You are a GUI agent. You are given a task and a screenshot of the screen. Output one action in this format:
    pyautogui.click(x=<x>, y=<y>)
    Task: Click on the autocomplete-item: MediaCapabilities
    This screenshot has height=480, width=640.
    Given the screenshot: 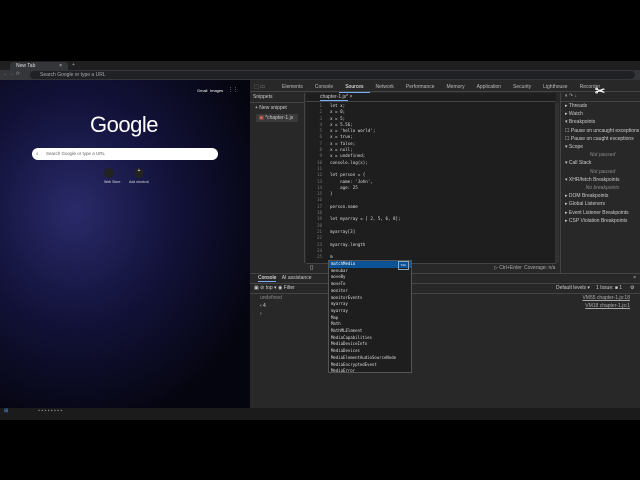 What is the action you would take?
    pyautogui.click(x=370, y=338)
    